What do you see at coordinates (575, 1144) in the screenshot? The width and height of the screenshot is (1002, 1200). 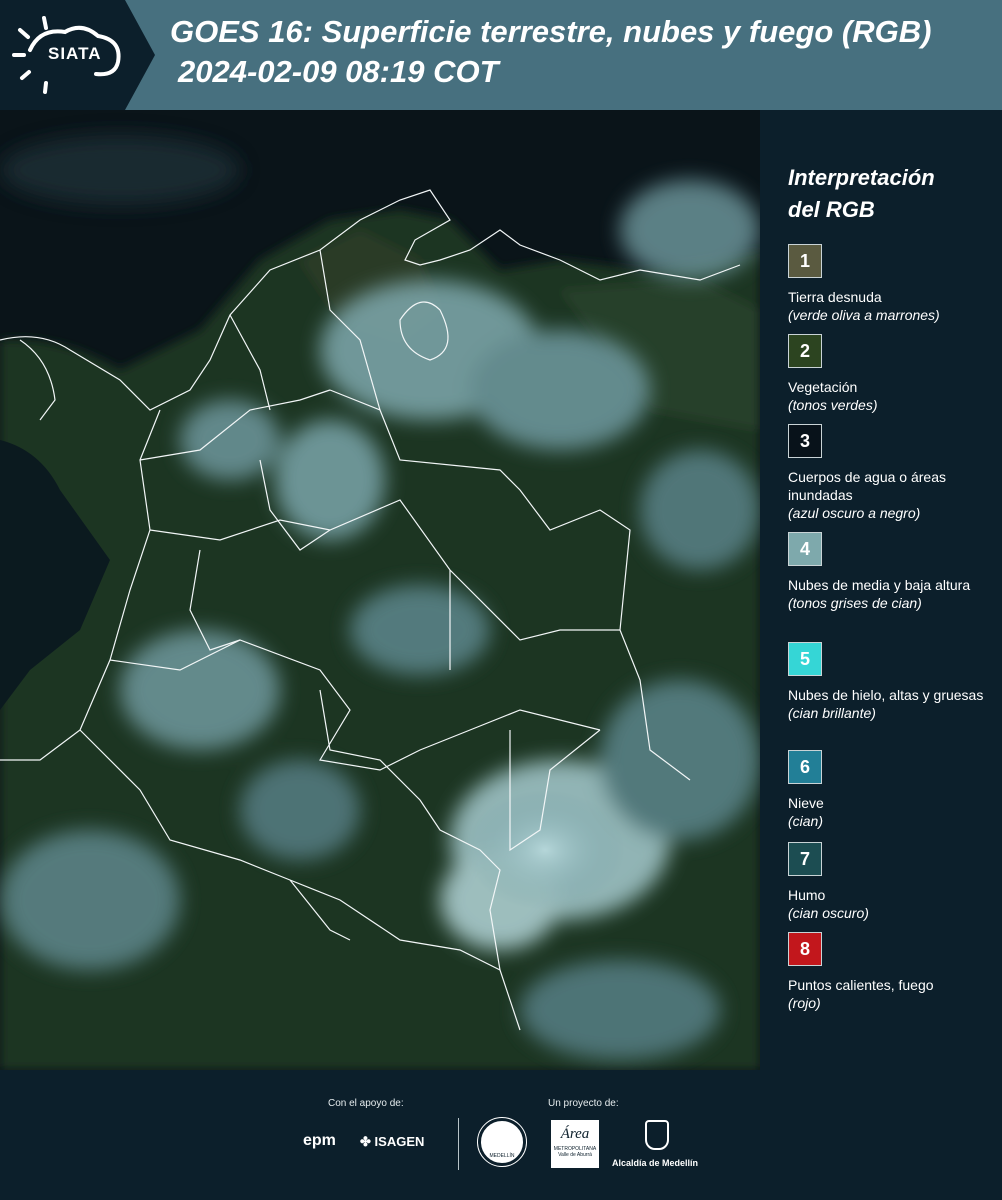 I see `area-metropolitana-logo: Área METROPOLITANA Valle de Aburrá` at bounding box center [575, 1144].